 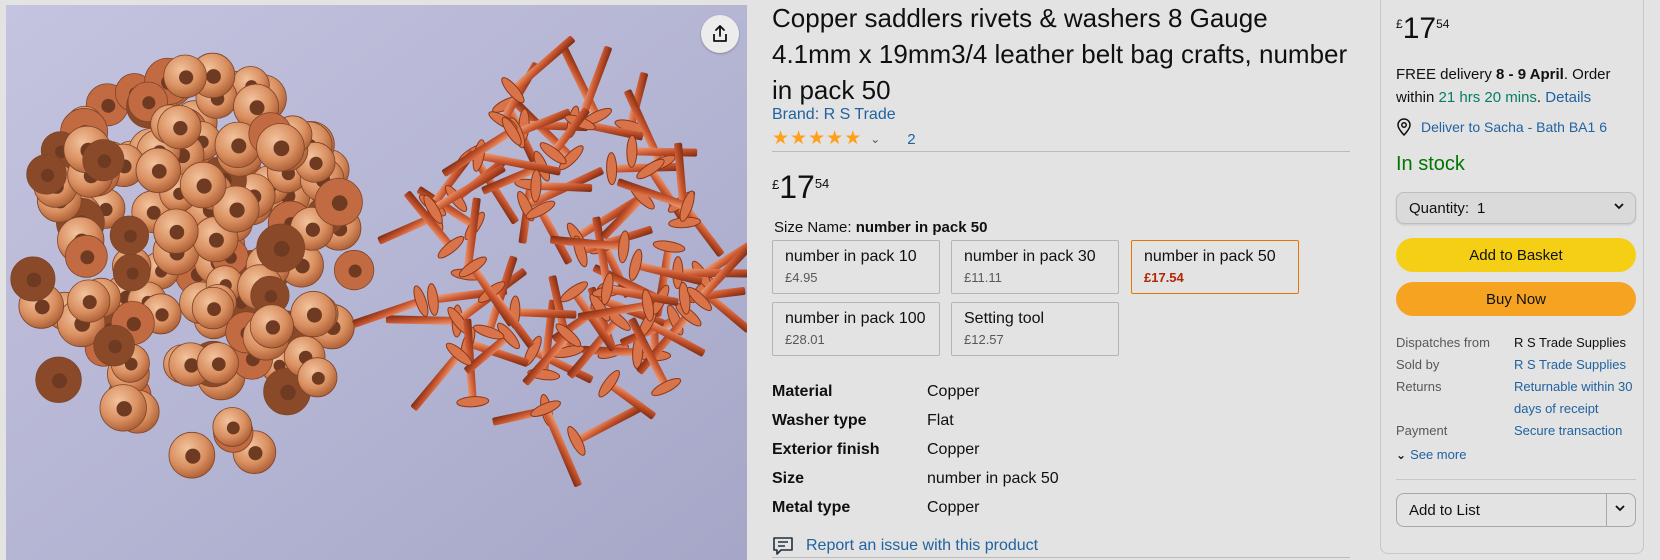 I want to click on button-divider, so click(x=1606, y=510).